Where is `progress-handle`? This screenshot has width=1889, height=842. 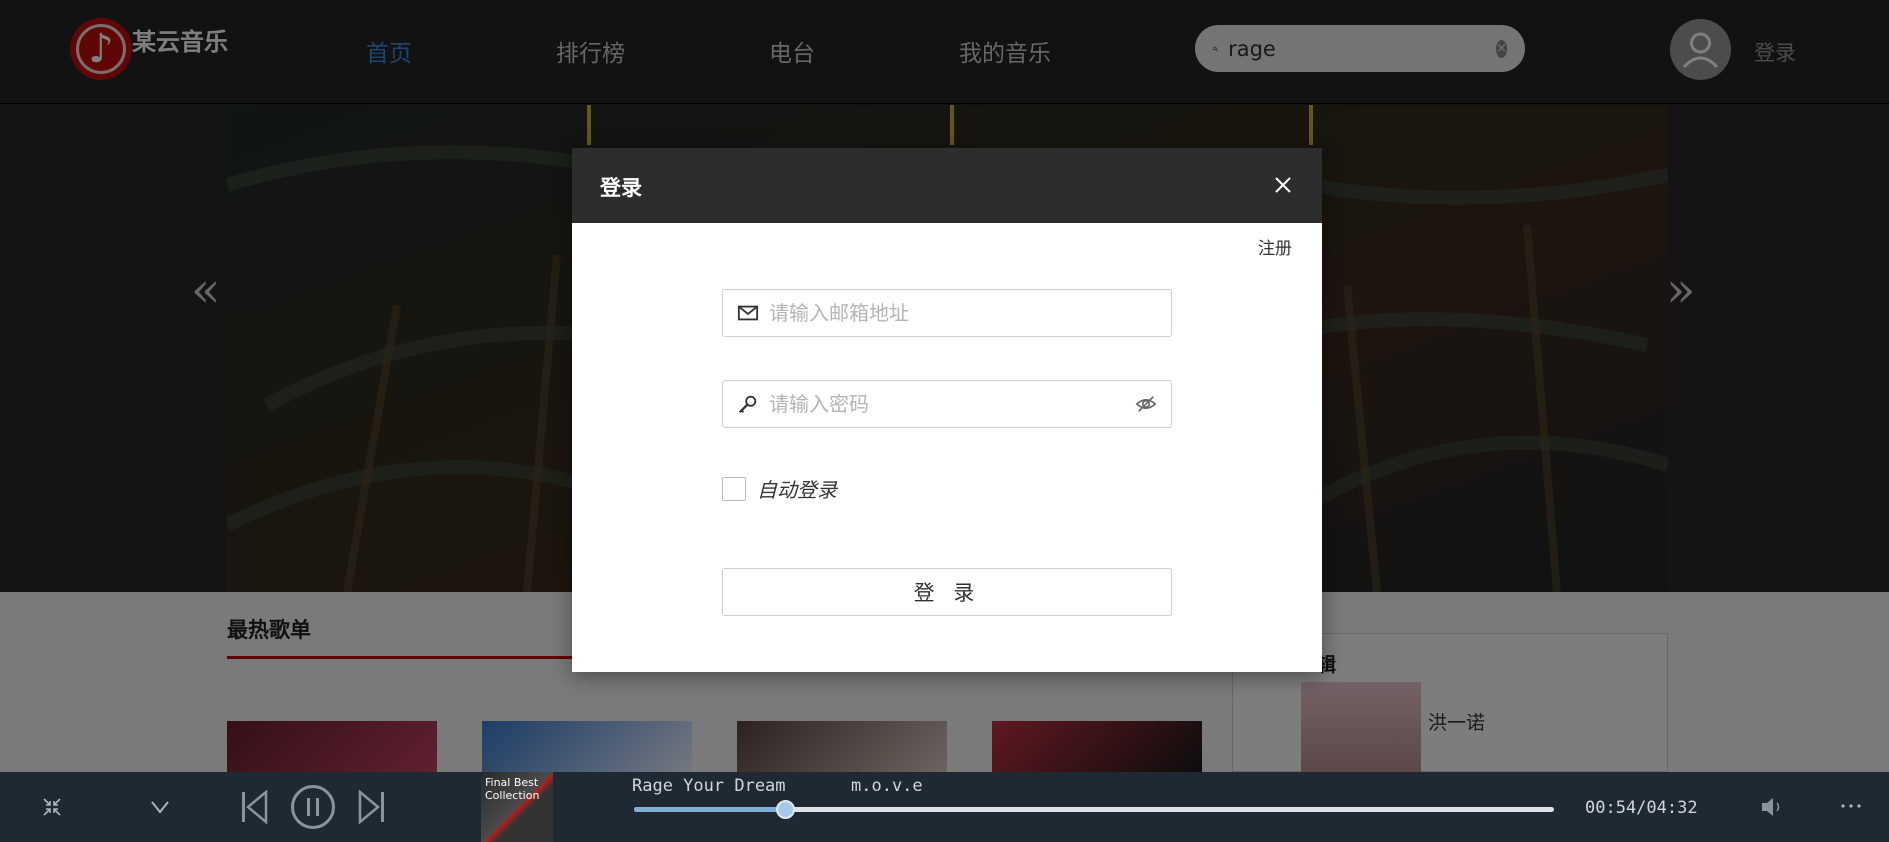
progress-handle is located at coordinates (785, 809).